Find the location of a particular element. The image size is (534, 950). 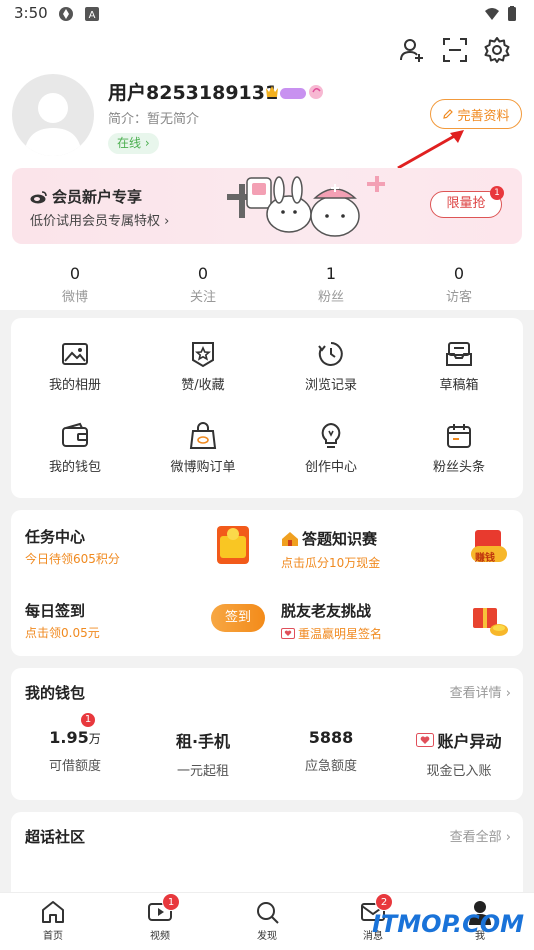

gift-box-icon is located at coordinates (489, 620).